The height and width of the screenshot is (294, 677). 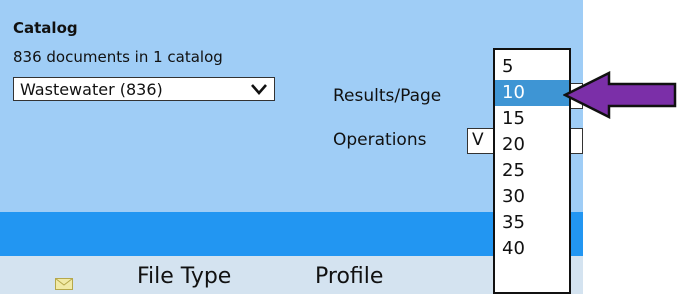 What do you see at coordinates (532, 249) in the screenshot?
I see `option-40: 40` at bounding box center [532, 249].